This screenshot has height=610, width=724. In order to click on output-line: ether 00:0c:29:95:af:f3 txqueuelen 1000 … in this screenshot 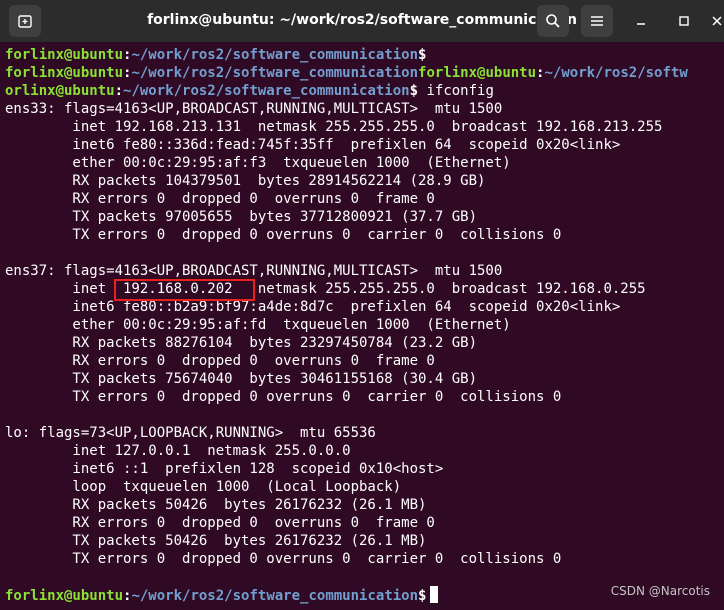, I will do `click(258, 163)`.